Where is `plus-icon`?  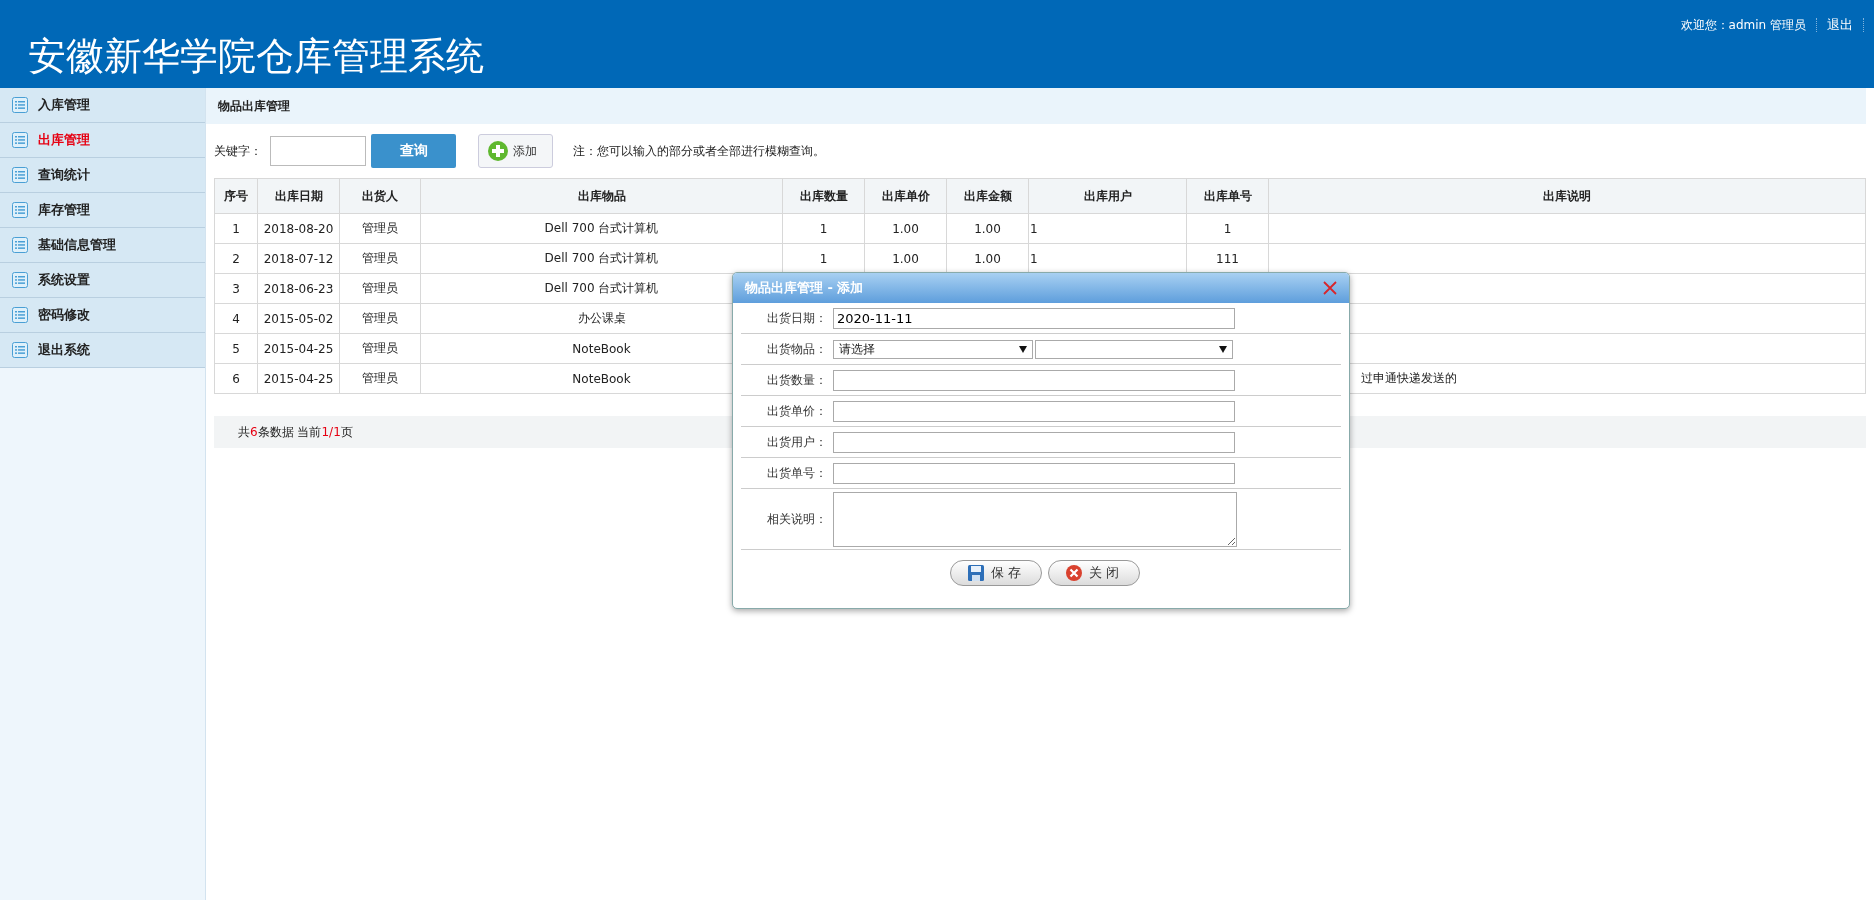
plus-icon is located at coordinates (498, 151).